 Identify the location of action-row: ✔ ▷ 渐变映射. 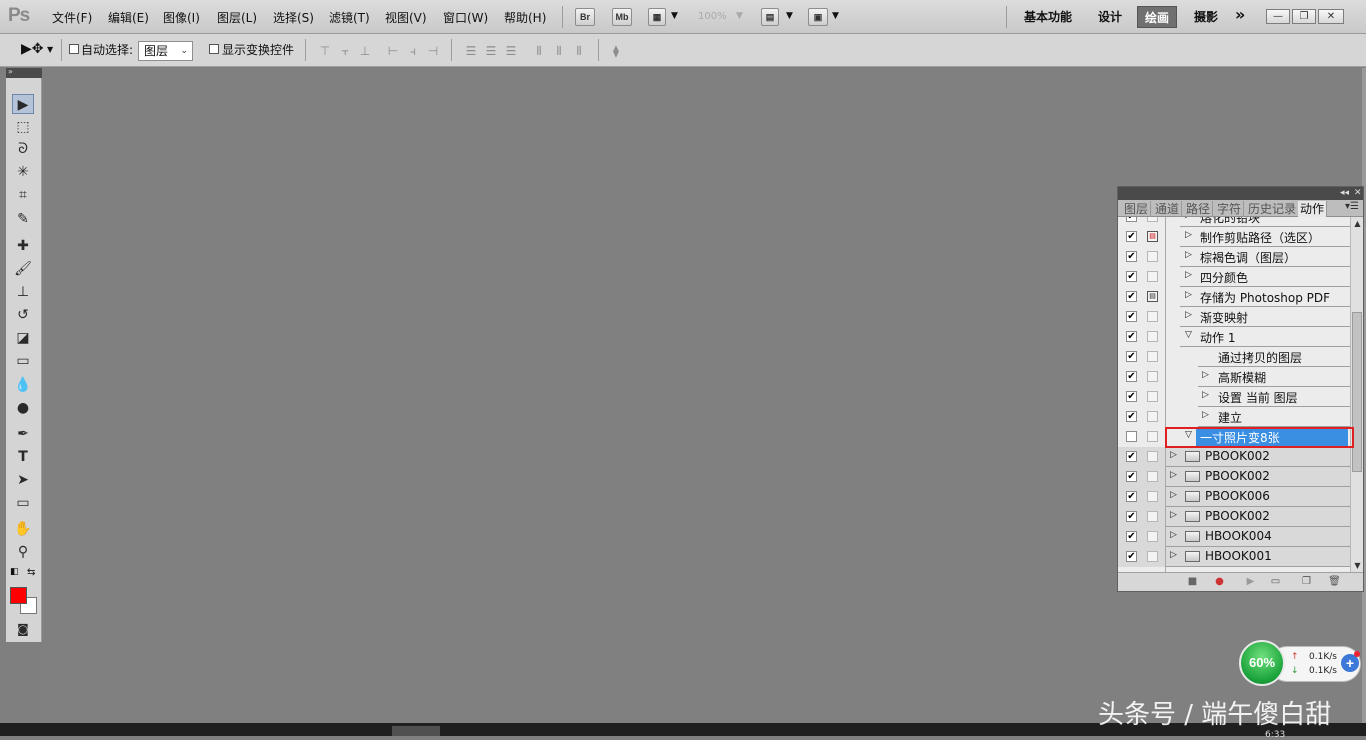
(1234, 317).